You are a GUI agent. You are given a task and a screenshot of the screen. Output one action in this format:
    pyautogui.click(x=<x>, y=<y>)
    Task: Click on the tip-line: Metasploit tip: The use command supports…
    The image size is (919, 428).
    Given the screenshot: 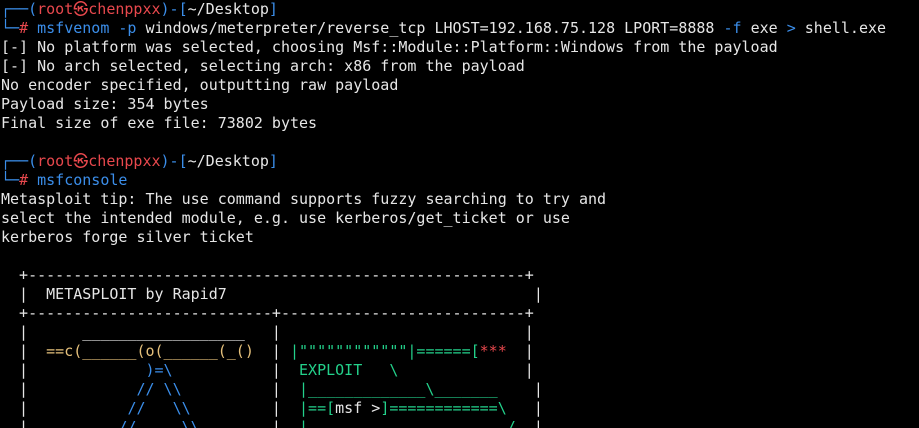 What is the action you would take?
    pyautogui.click(x=304, y=199)
    